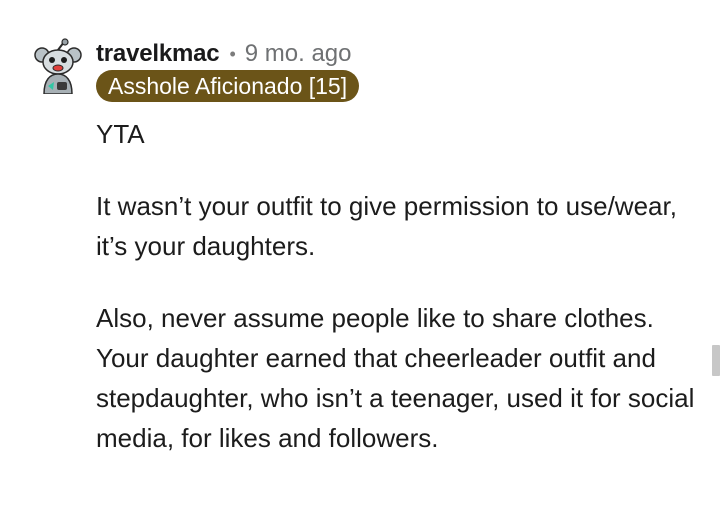 Image resolution: width=720 pixels, height=512 pixels. Describe the element at coordinates (158, 54) in the screenshot. I see `username-link: travelkmac` at that location.